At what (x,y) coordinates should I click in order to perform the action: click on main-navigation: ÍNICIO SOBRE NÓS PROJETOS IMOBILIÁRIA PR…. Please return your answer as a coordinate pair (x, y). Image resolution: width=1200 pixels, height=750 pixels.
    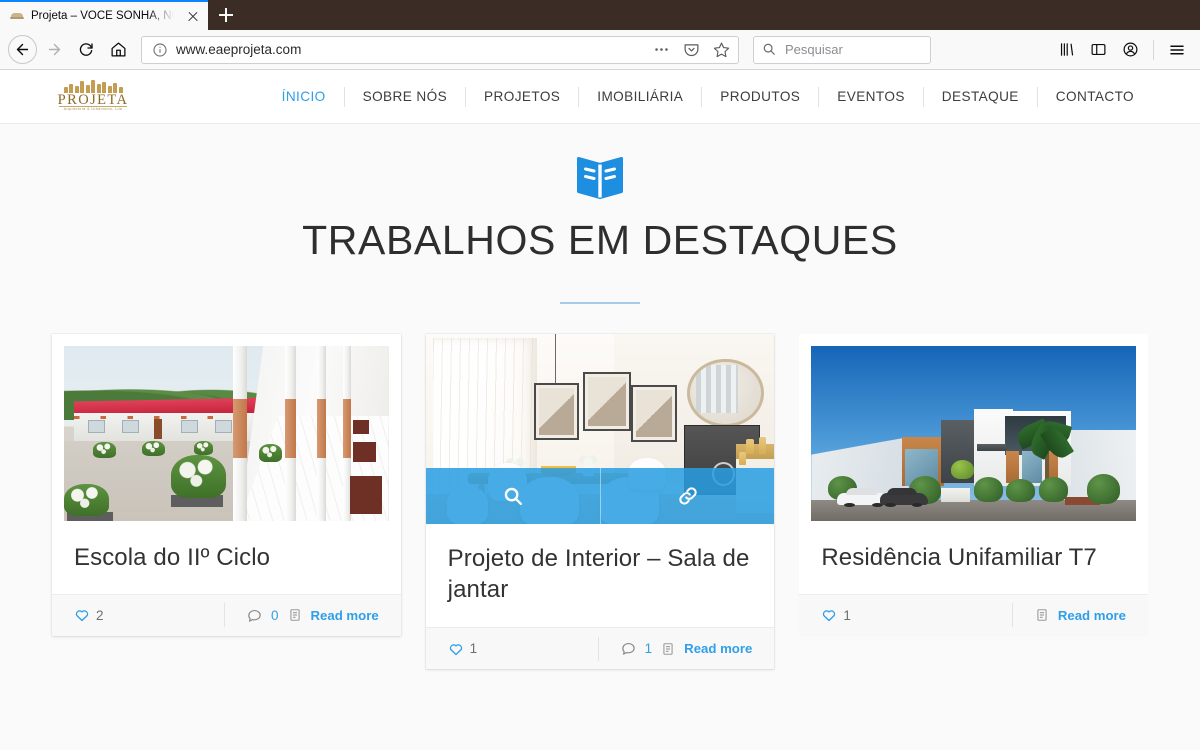
    Looking at the image, I should click on (708, 96).